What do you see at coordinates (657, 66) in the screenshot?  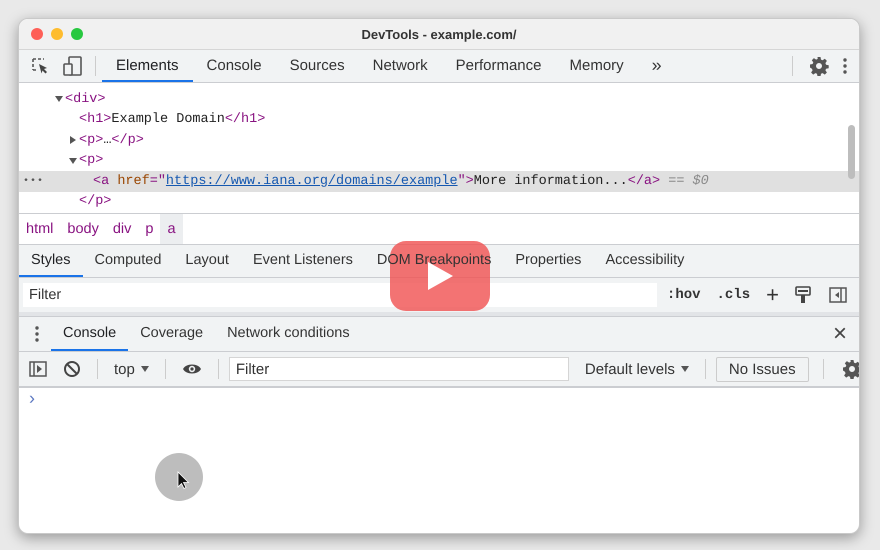 I see `more-tabs-button: »` at bounding box center [657, 66].